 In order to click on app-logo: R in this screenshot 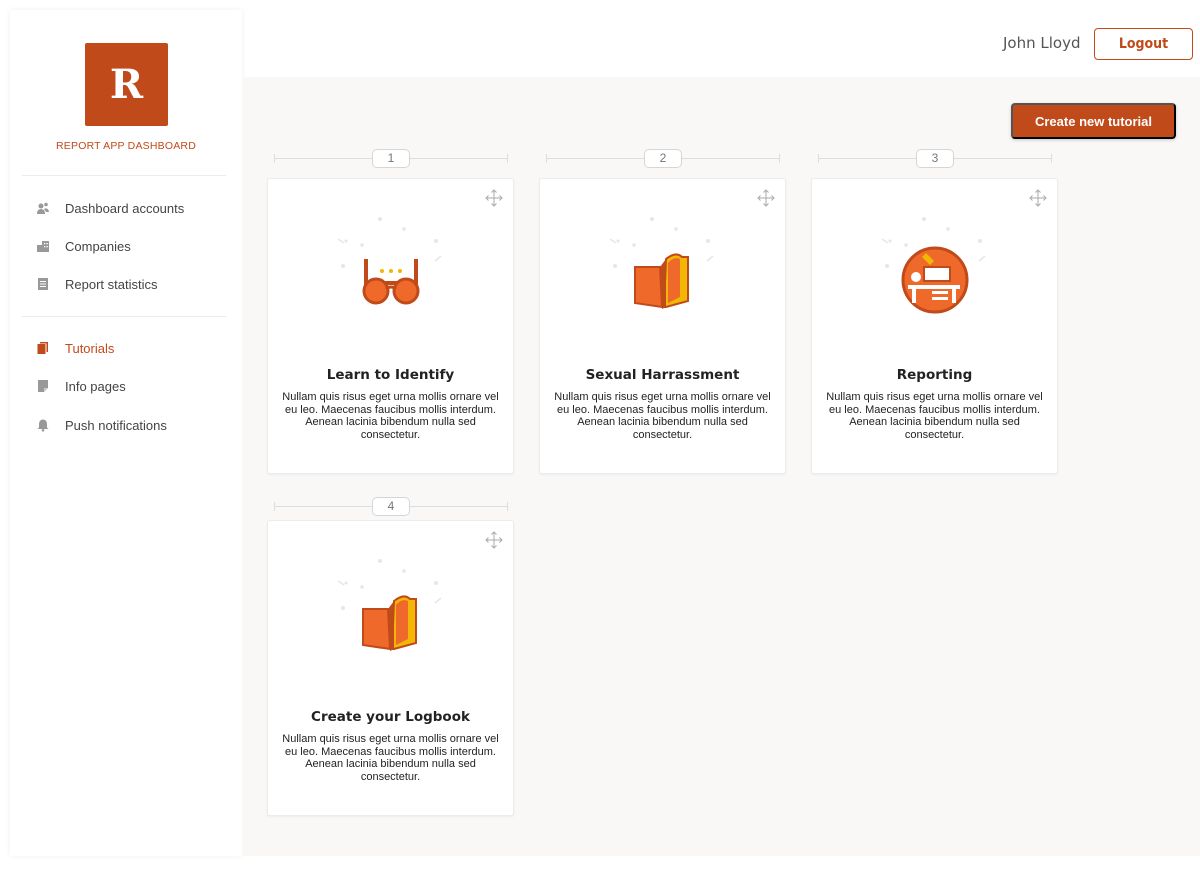, I will do `click(126, 84)`.